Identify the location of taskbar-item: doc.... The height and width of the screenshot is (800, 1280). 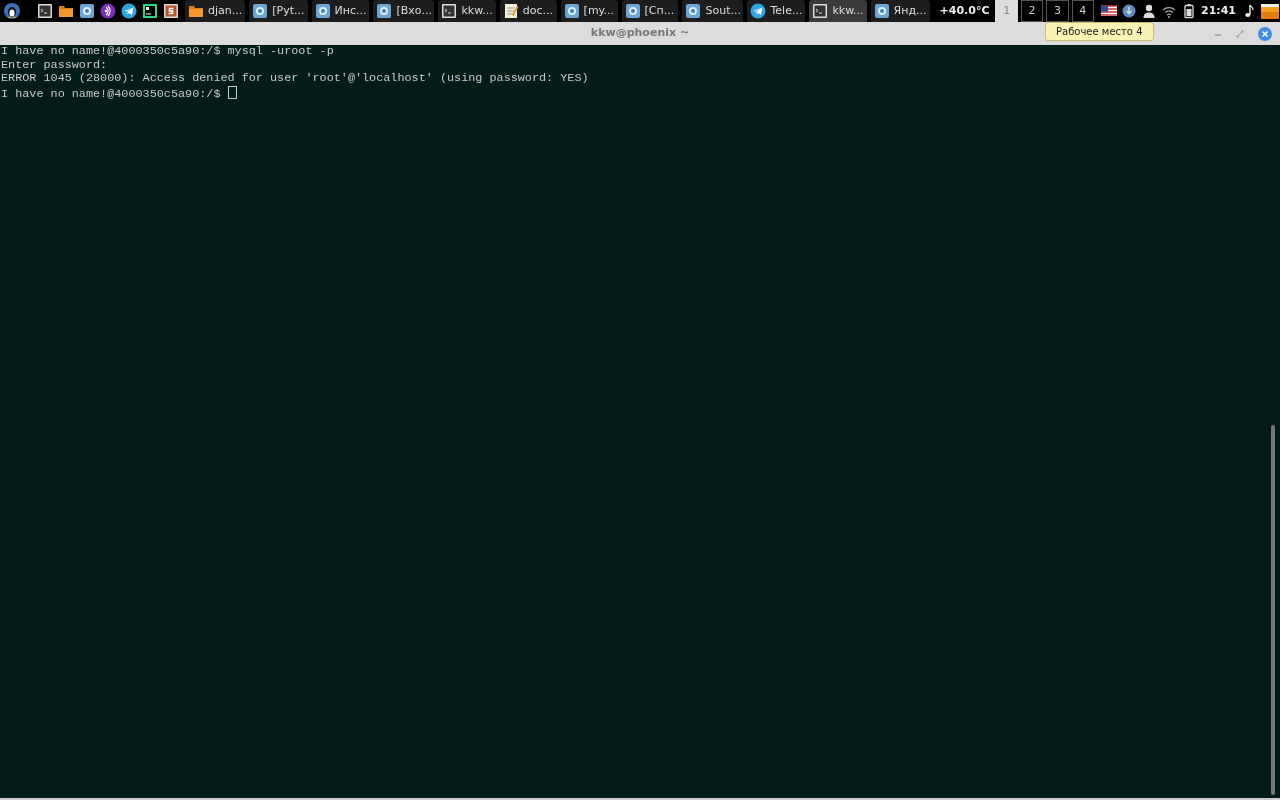
(528, 11).